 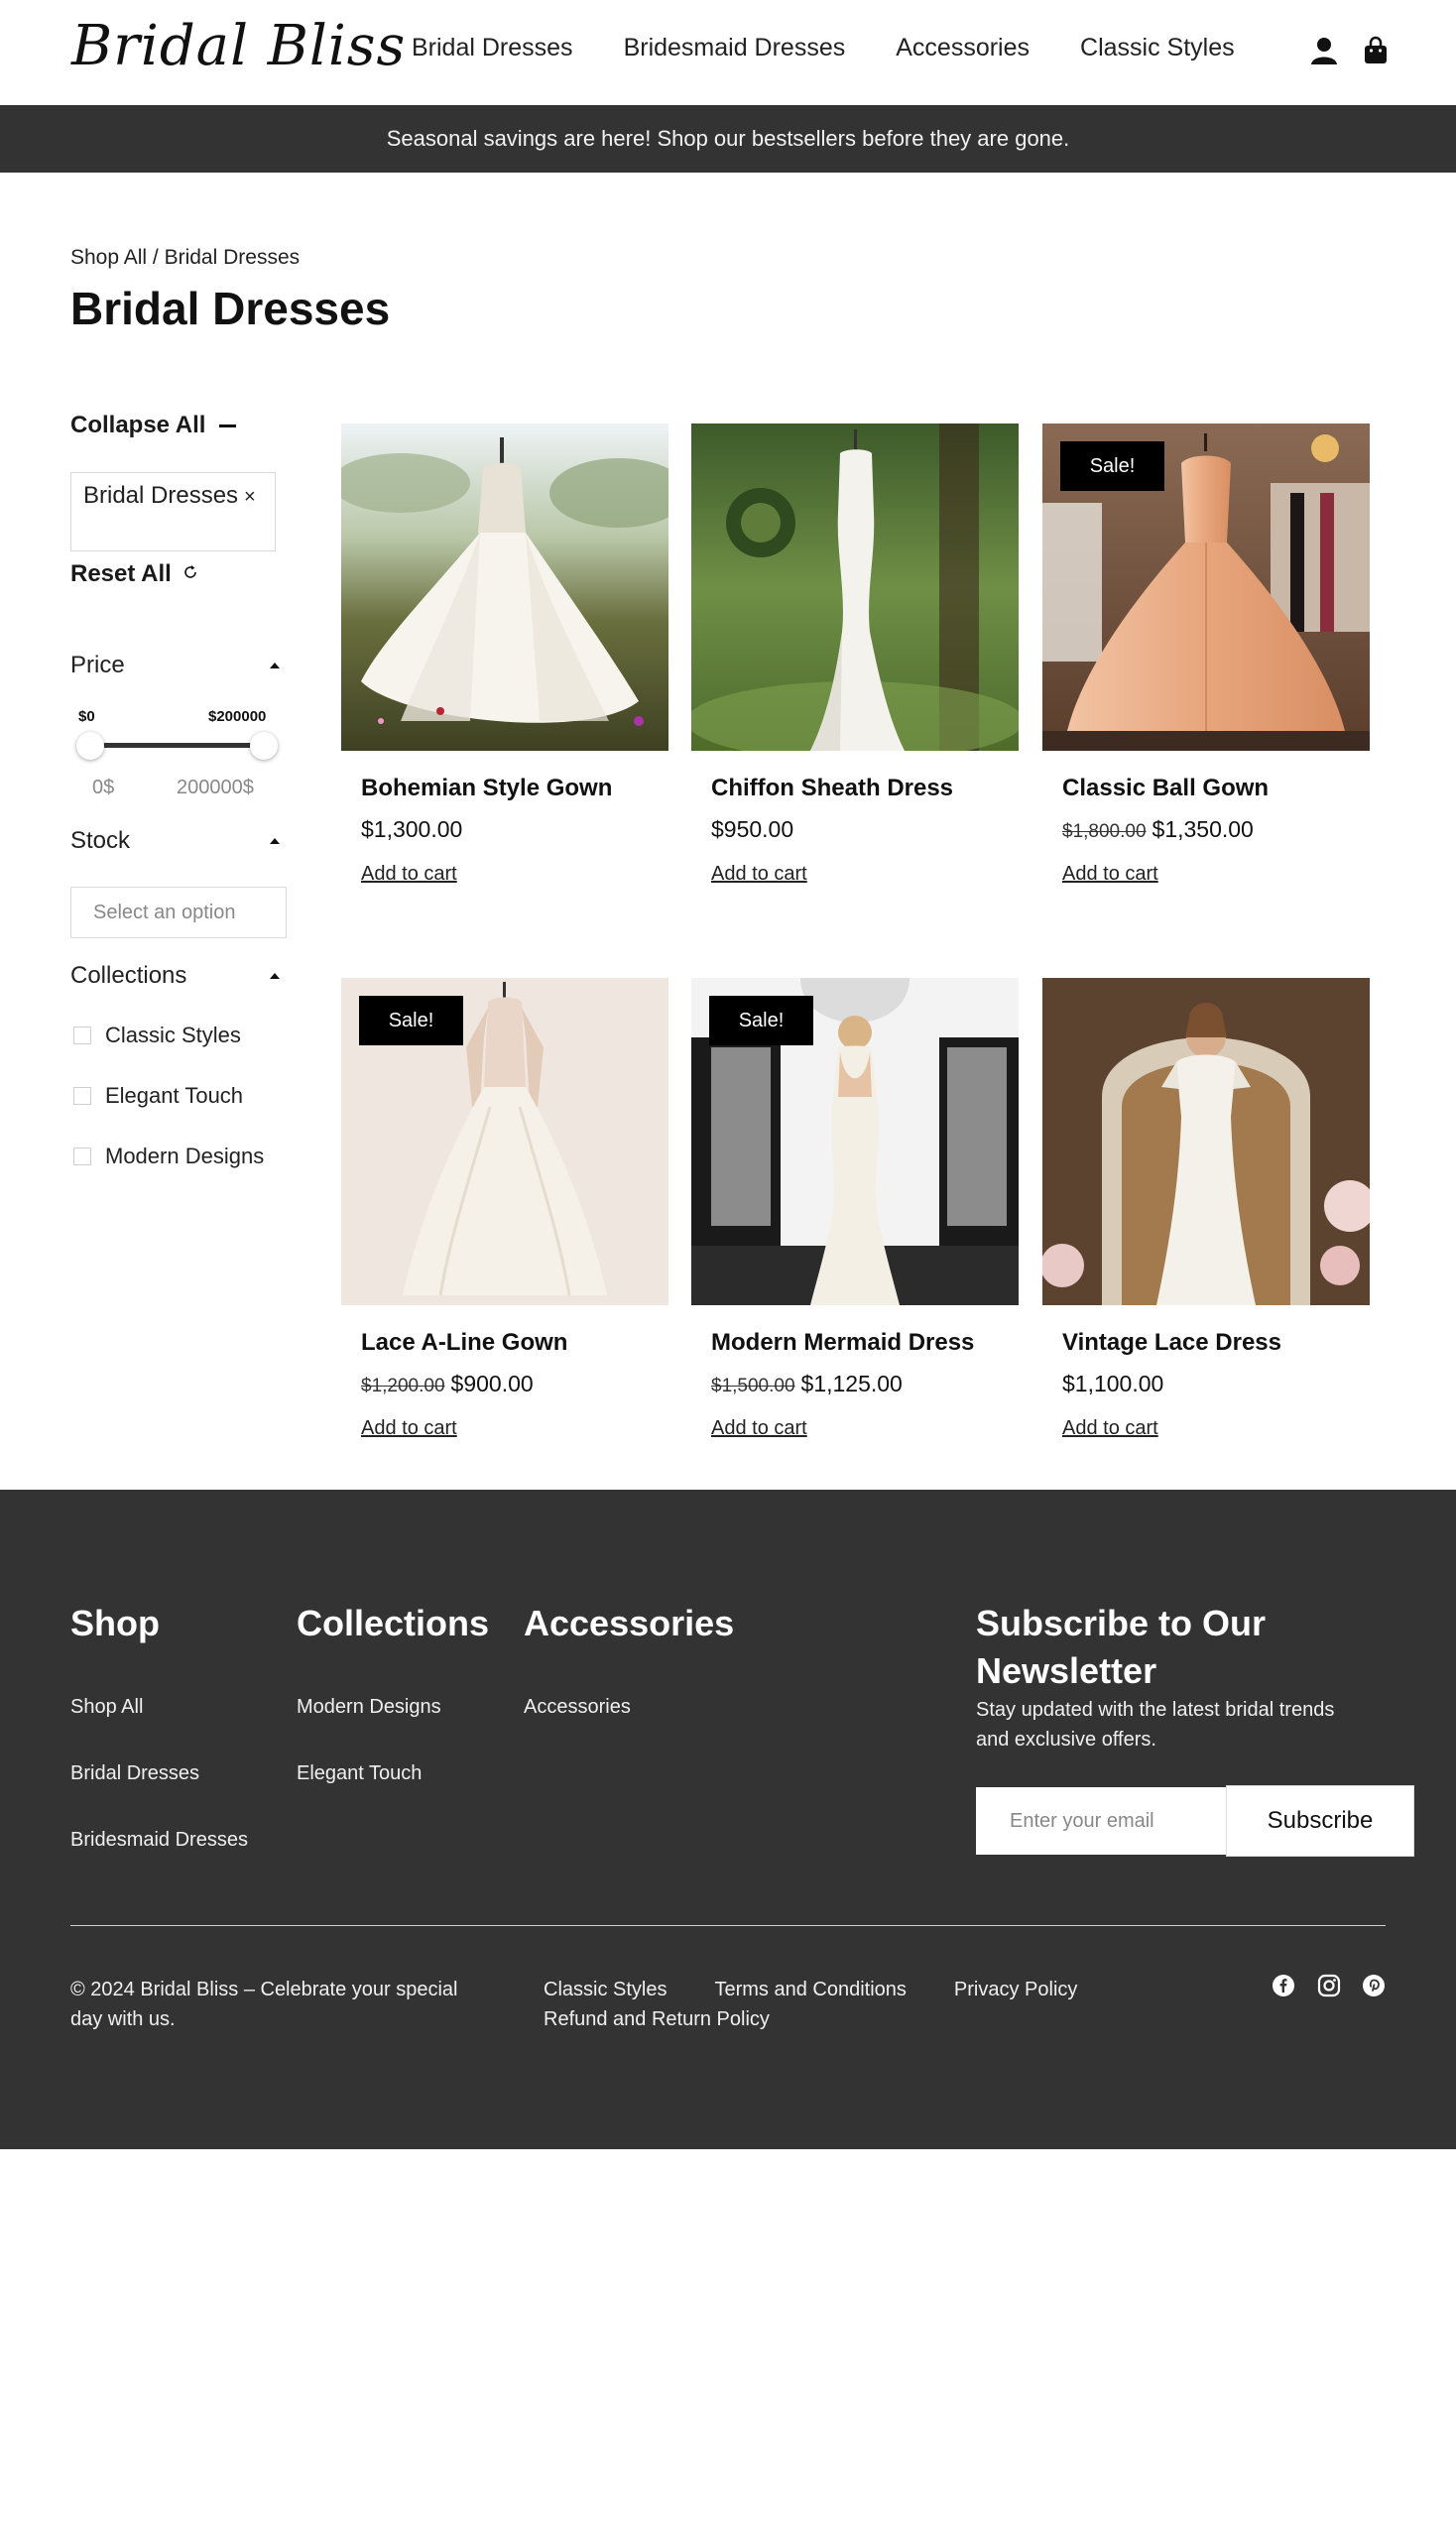 What do you see at coordinates (810, 1990) in the screenshot?
I see `legal-link: Terms and Conditions` at bounding box center [810, 1990].